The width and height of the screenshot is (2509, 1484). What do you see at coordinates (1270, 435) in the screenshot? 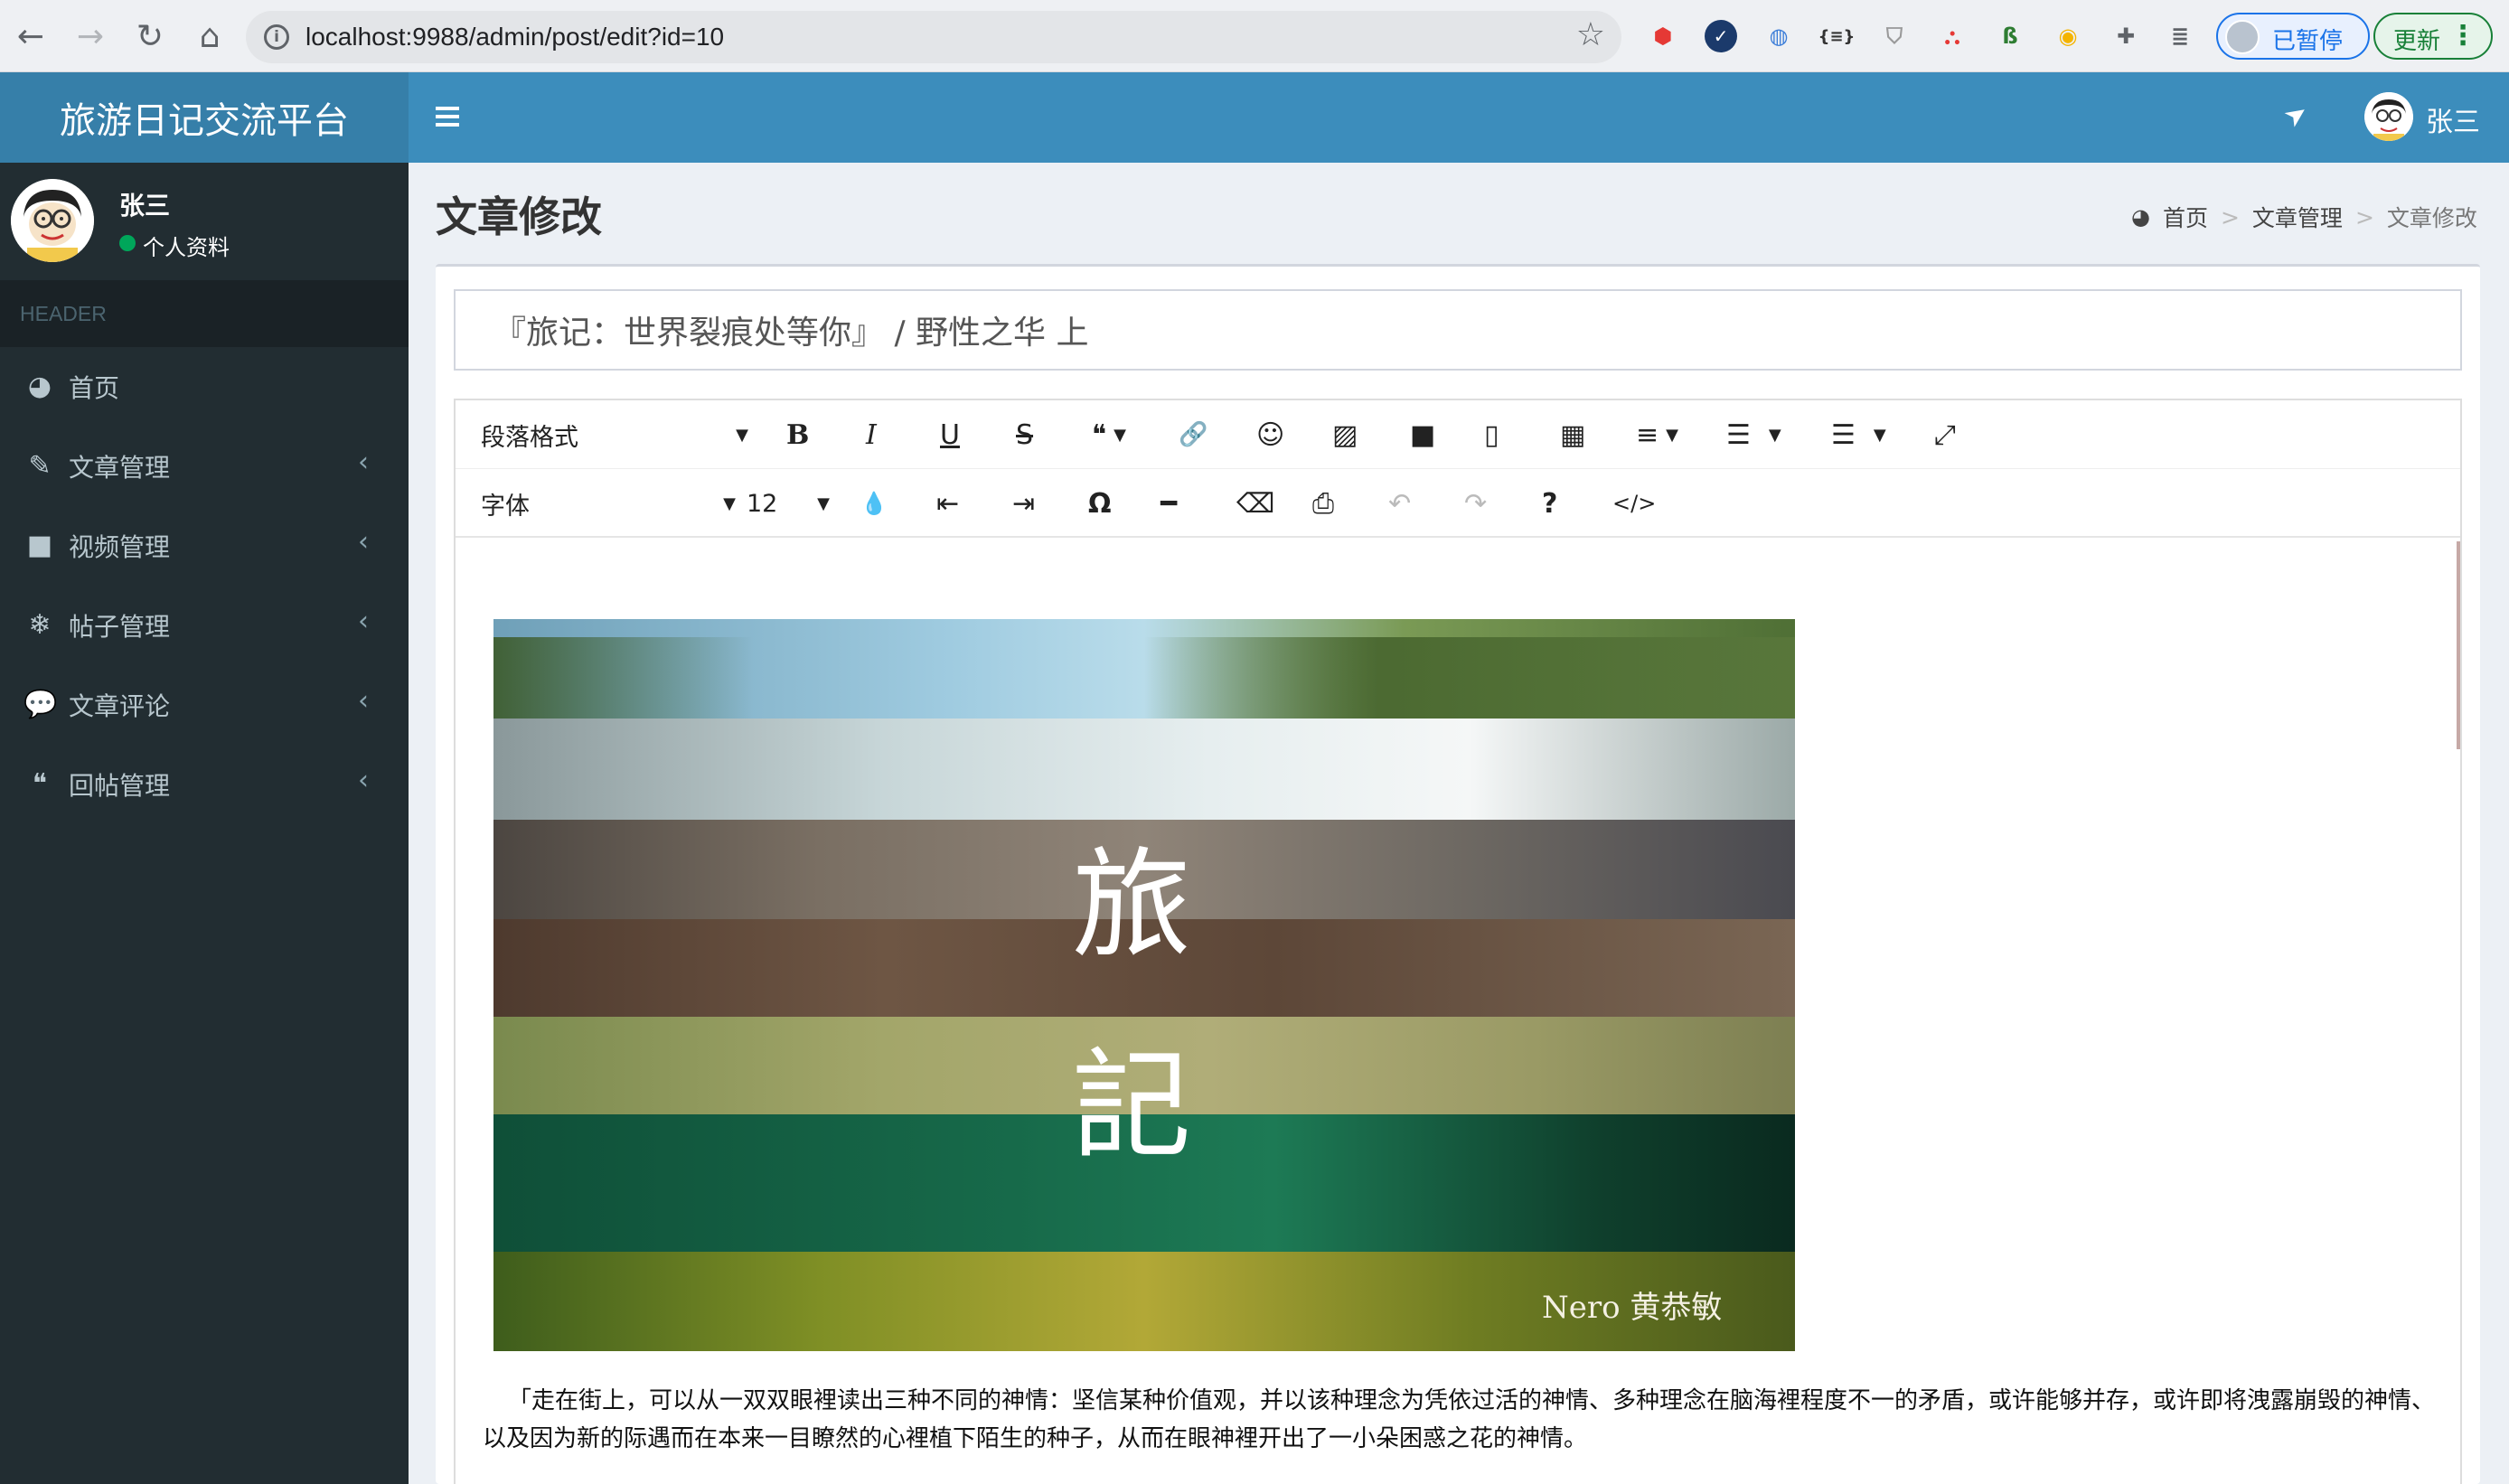
I see `emoticon-icon: ☺` at bounding box center [1270, 435].